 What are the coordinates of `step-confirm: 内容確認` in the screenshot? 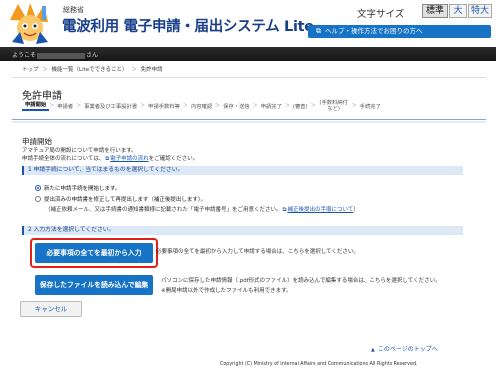 It's located at (201, 106).